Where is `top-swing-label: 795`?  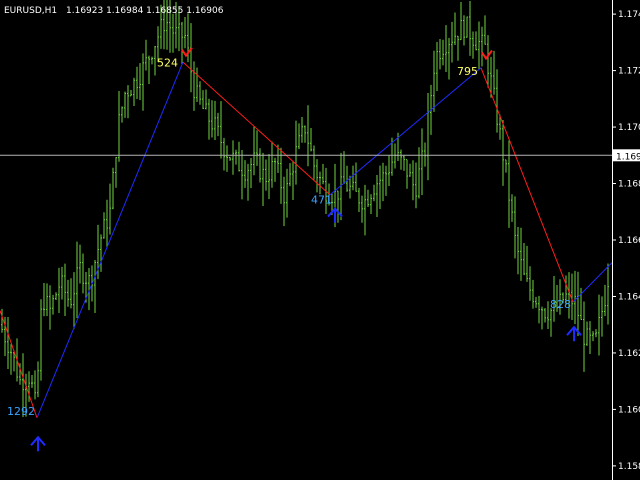
top-swing-label: 795 is located at coordinates (467, 71).